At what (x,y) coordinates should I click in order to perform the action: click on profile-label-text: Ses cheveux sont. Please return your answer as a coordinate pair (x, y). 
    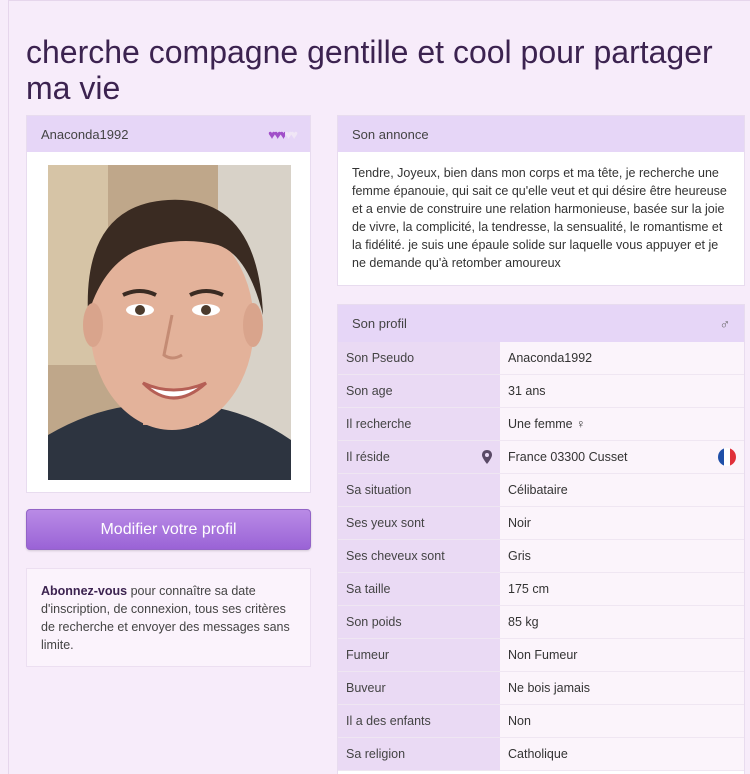
    Looking at the image, I should click on (395, 556).